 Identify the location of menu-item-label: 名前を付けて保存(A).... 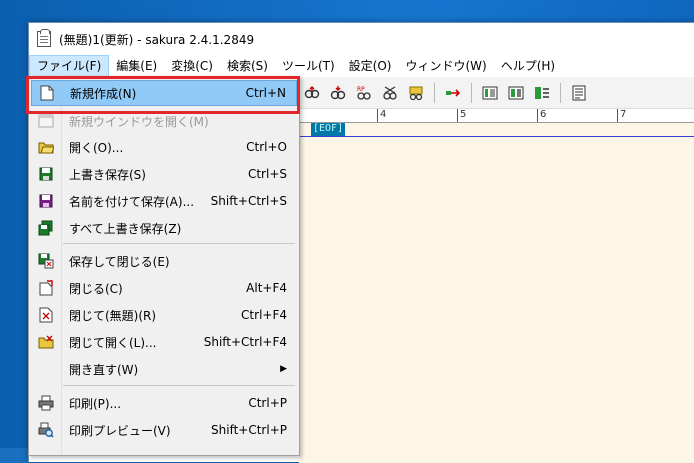
(132, 201).